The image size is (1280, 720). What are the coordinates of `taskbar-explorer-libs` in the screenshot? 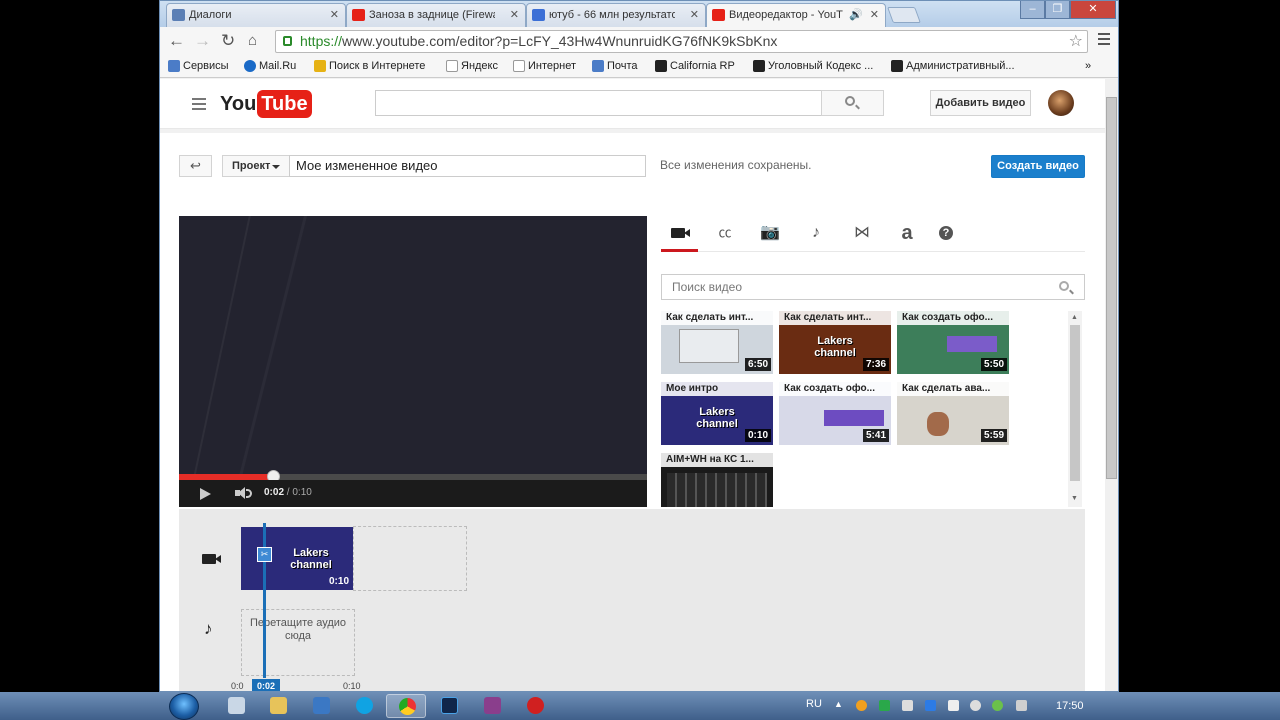 It's located at (236, 706).